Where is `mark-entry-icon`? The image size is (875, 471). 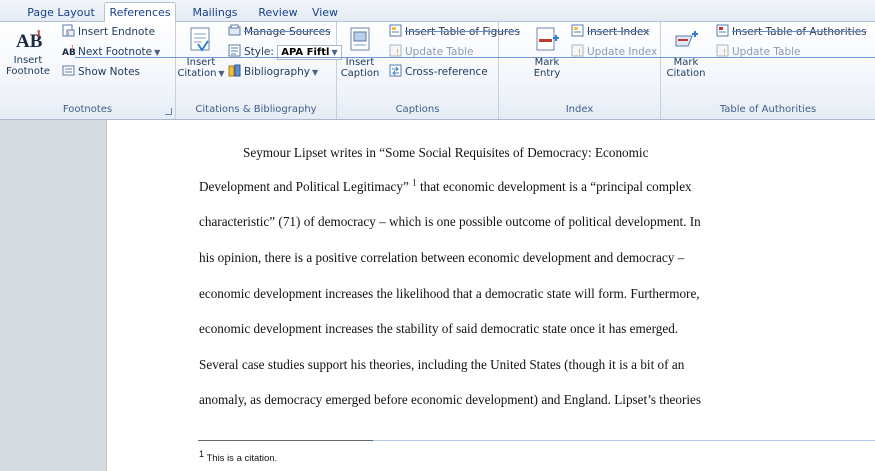
mark-entry-icon is located at coordinates (547, 39).